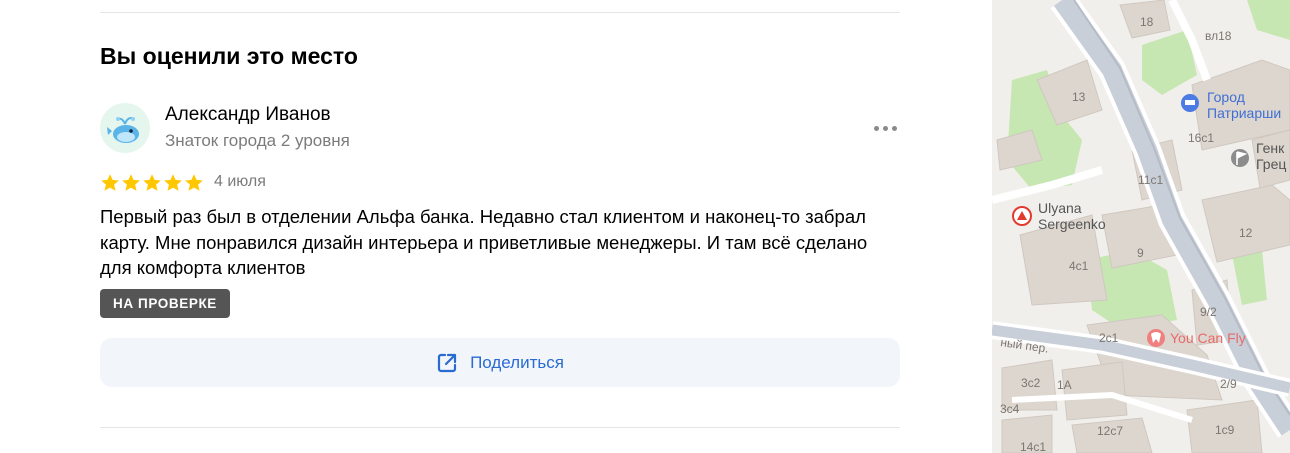  Describe the element at coordinates (1240, 158) in the screenshot. I see `flag-icon` at that location.